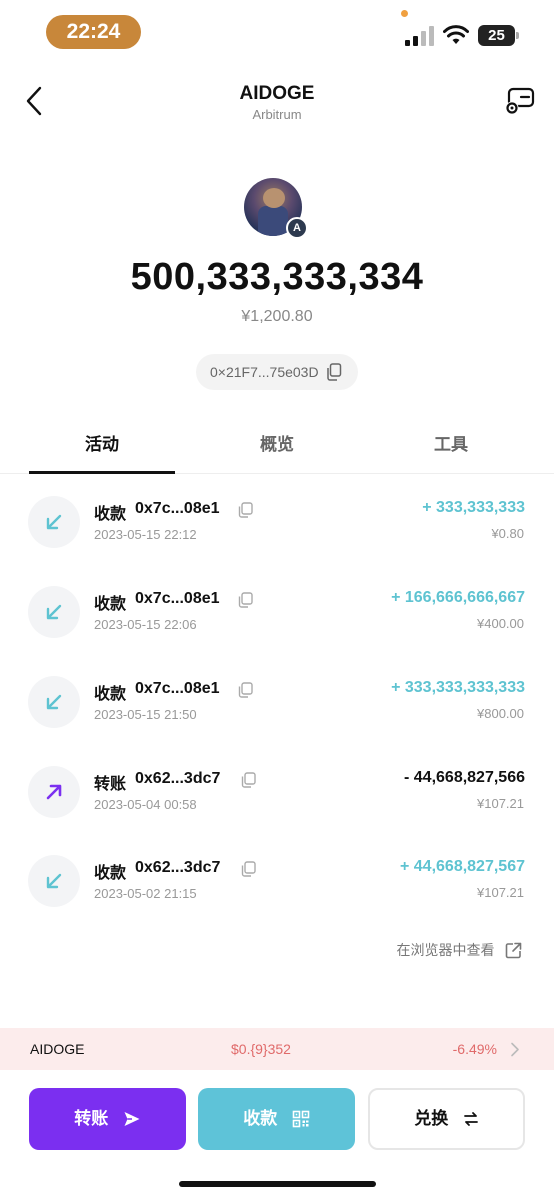 The width and height of the screenshot is (554, 1200). What do you see at coordinates (145, 714) in the screenshot?
I see `transaction-date: 2023-05-15 21:50` at bounding box center [145, 714].